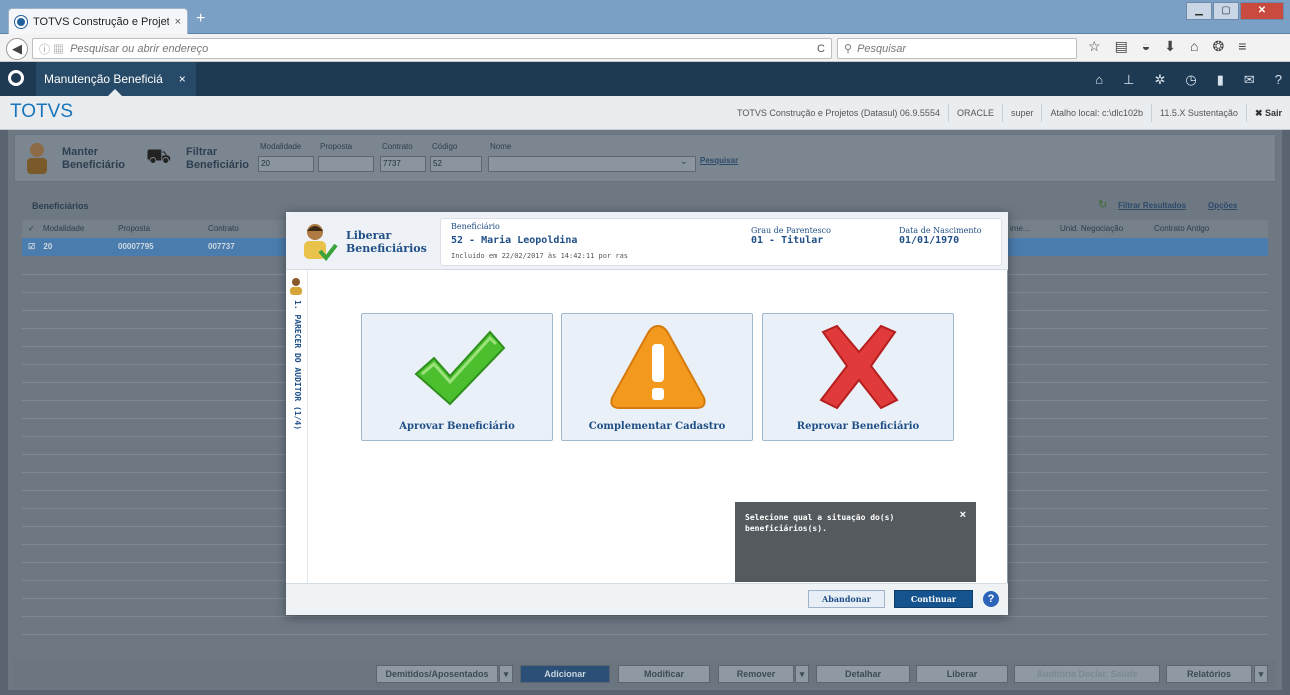 The width and height of the screenshot is (1290, 695). Describe the element at coordinates (664, 674) in the screenshot. I see `modificar-button: Modificar` at that location.